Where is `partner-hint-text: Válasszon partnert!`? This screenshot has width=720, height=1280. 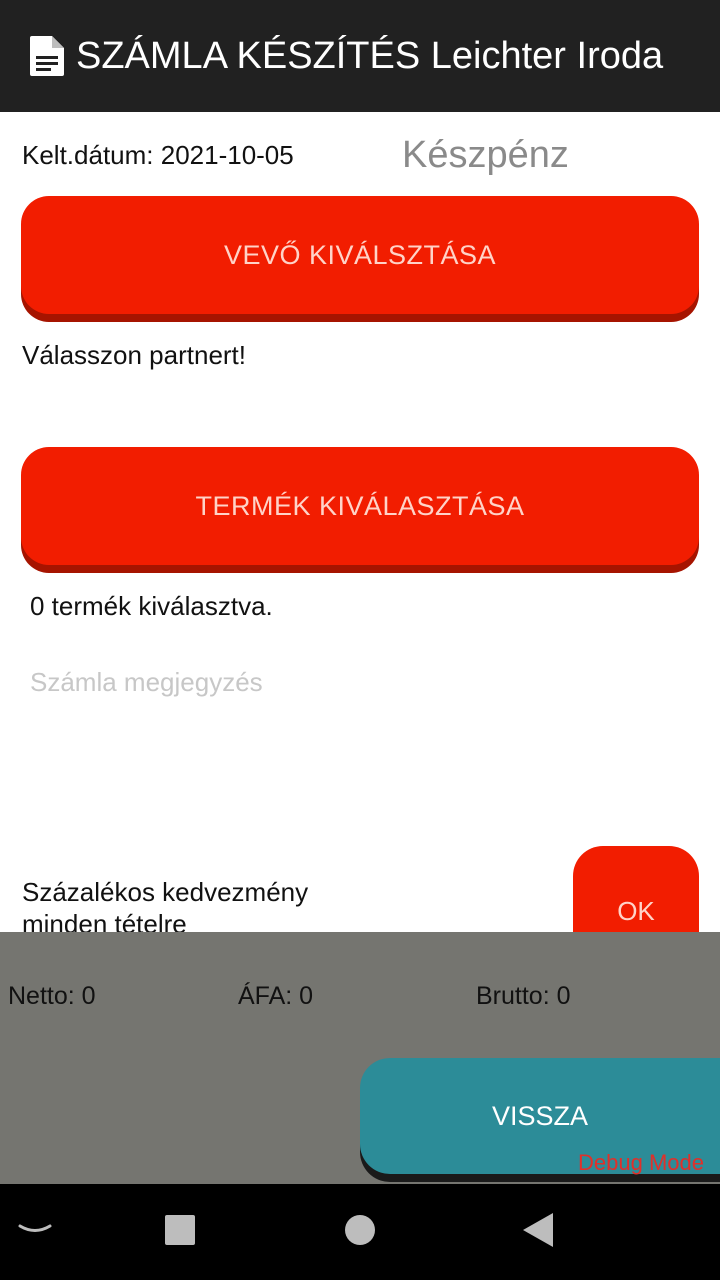
partner-hint-text: Válasszon partnert! is located at coordinates (134, 355).